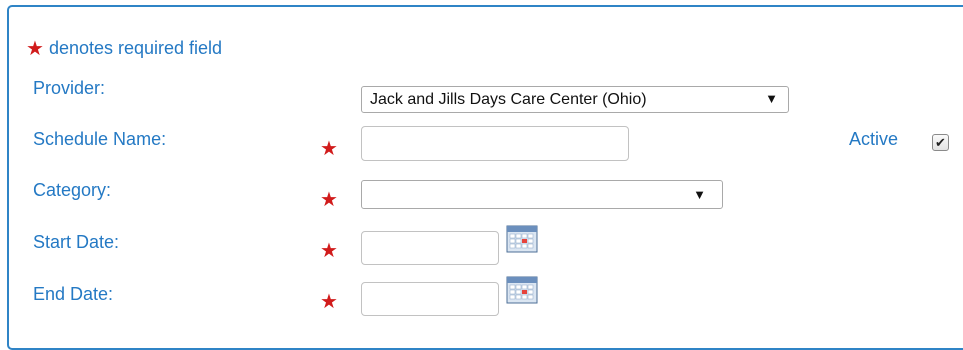 This screenshot has width=963, height=350. What do you see at coordinates (430, 248) in the screenshot?
I see `start-date-input` at bounding box center [430, 248].